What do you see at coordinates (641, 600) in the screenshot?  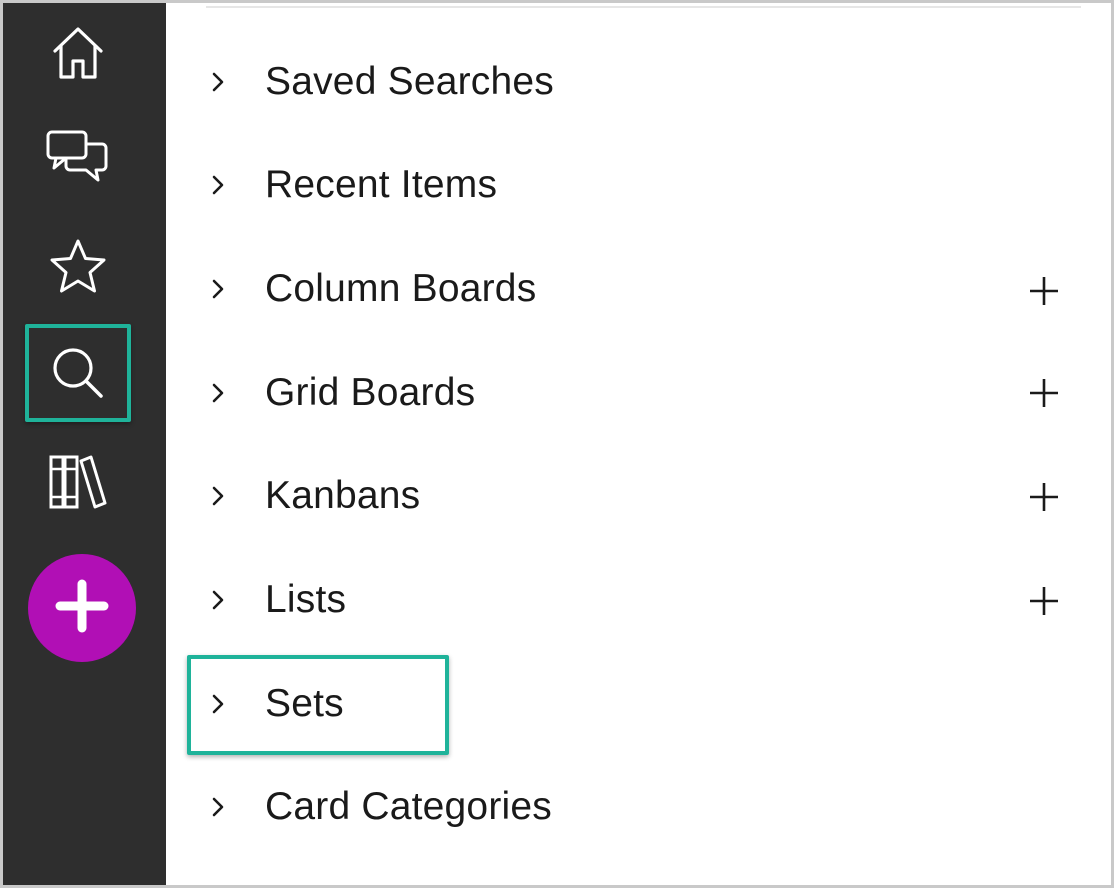 I see `nav-item-lists: Lists` at bounding box center [641, 600].